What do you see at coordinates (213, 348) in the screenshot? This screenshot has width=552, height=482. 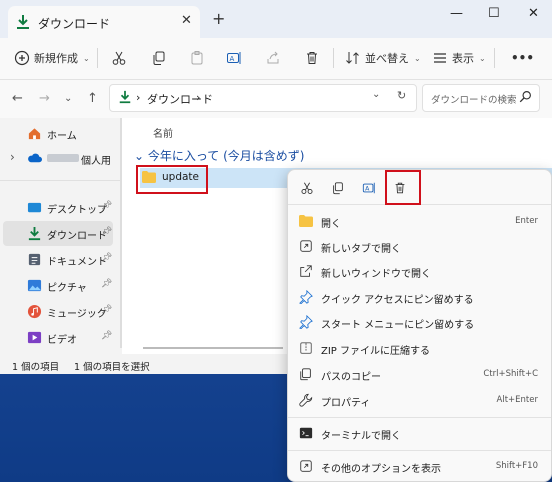 I see `horizontal-scrollbar` at bounding box center [213, 348].